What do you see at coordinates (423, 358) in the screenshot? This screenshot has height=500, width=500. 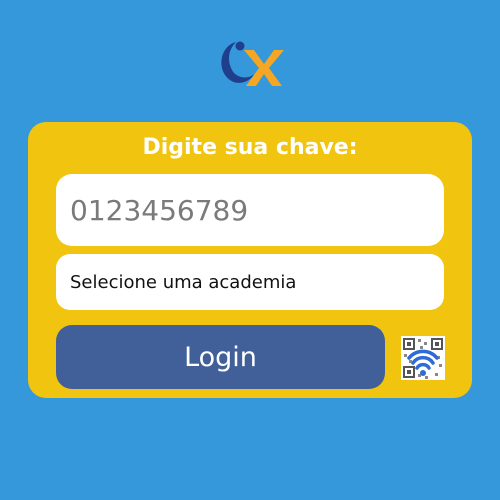 I see `qr-wifi-icon` at bounding box center [423, 358].